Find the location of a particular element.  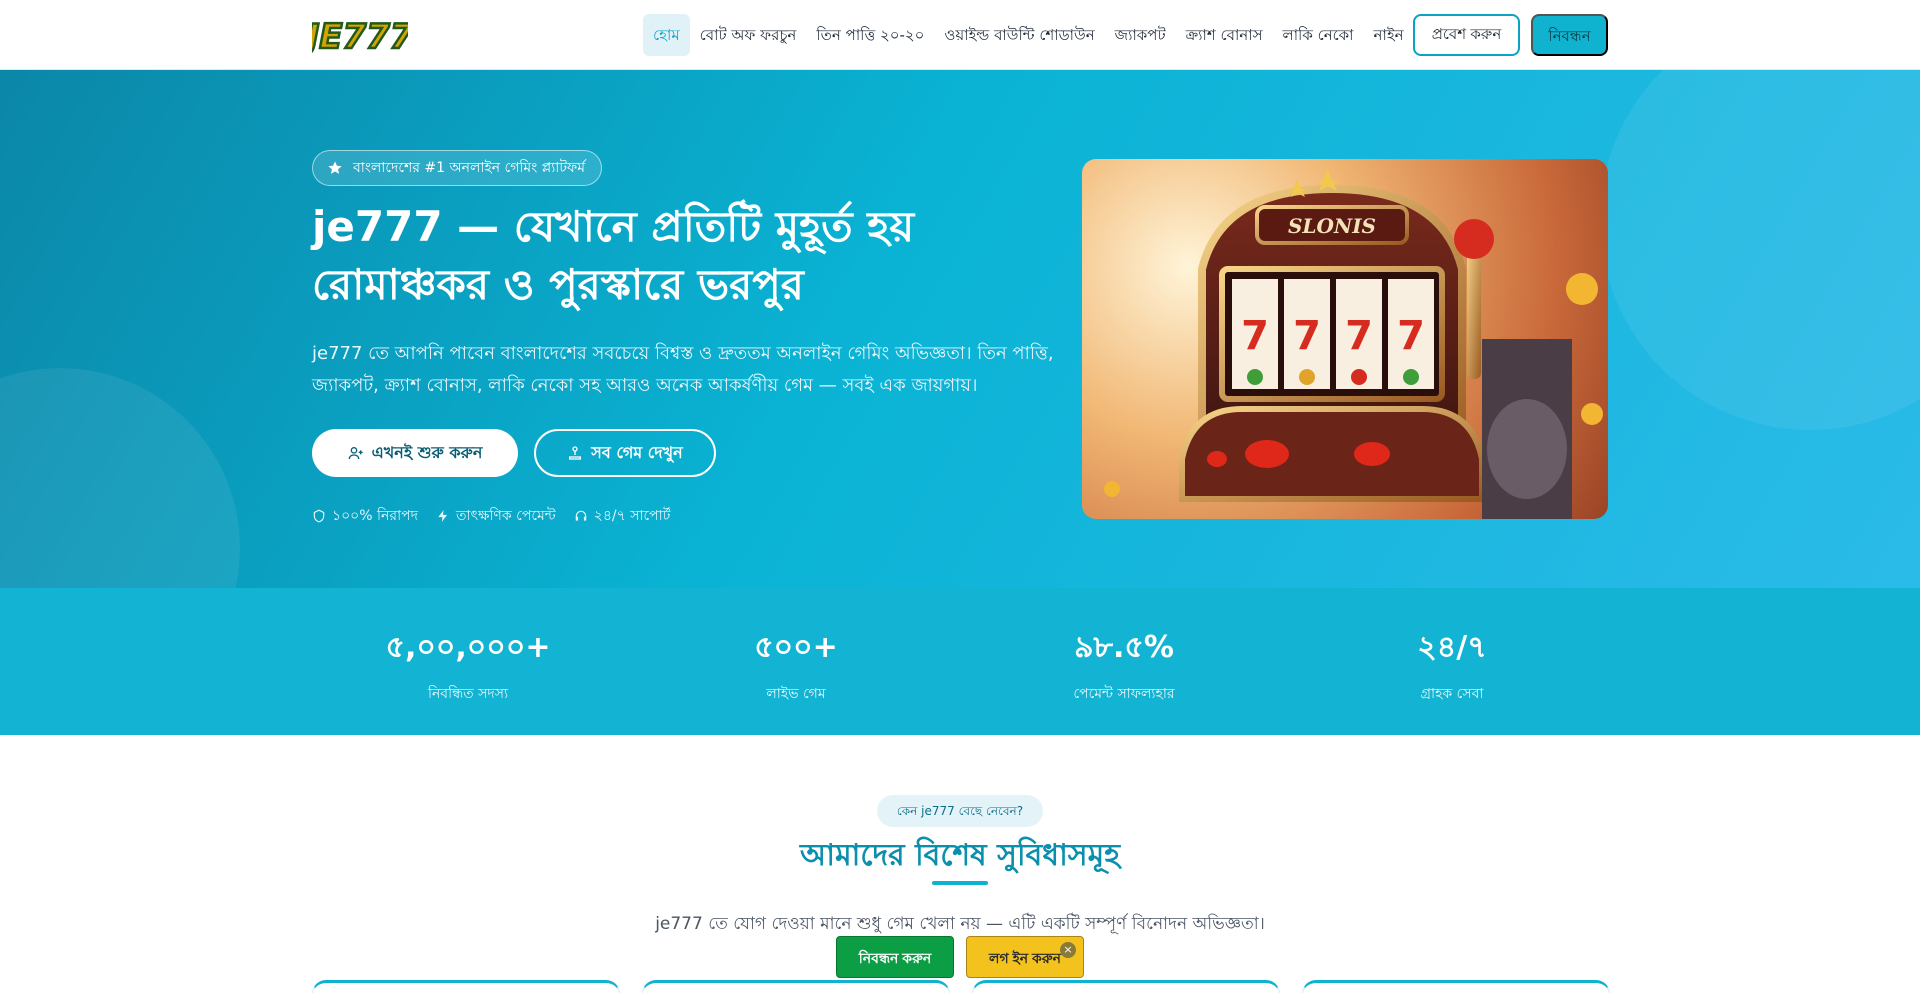

nav-link-boat-of-fortune: বোট অফ ফরচুন is located at coordinates (748, 35).